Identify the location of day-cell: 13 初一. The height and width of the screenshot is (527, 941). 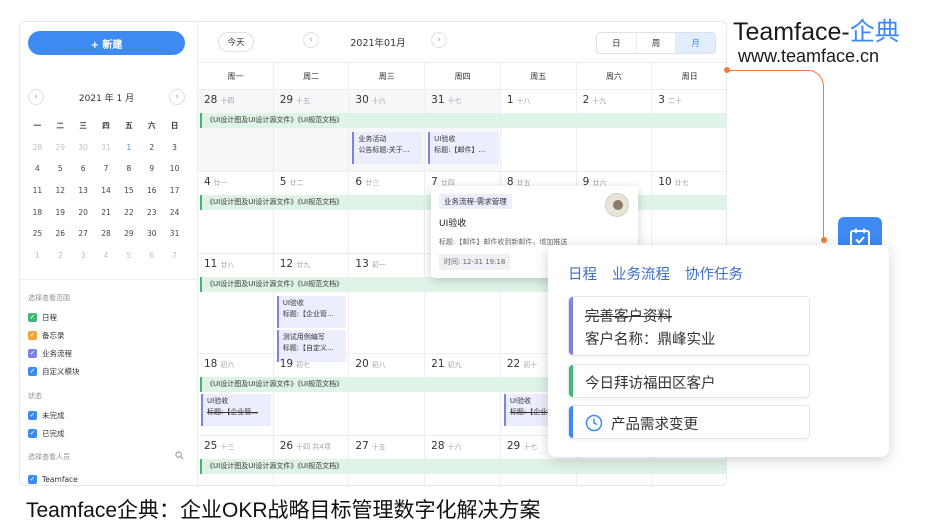
(387, 303).